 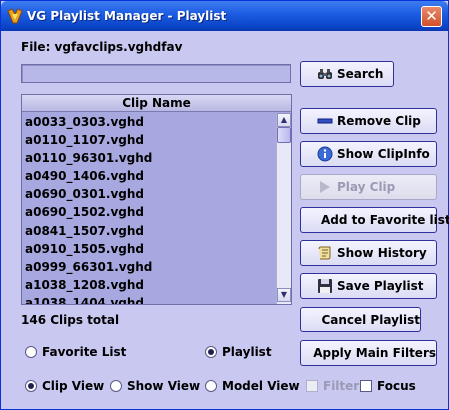 What do you see at coordinates (379, 121) in the screenshot?
I see `remove-clip-label: Remove Clip` at bounding box center [379, 121].